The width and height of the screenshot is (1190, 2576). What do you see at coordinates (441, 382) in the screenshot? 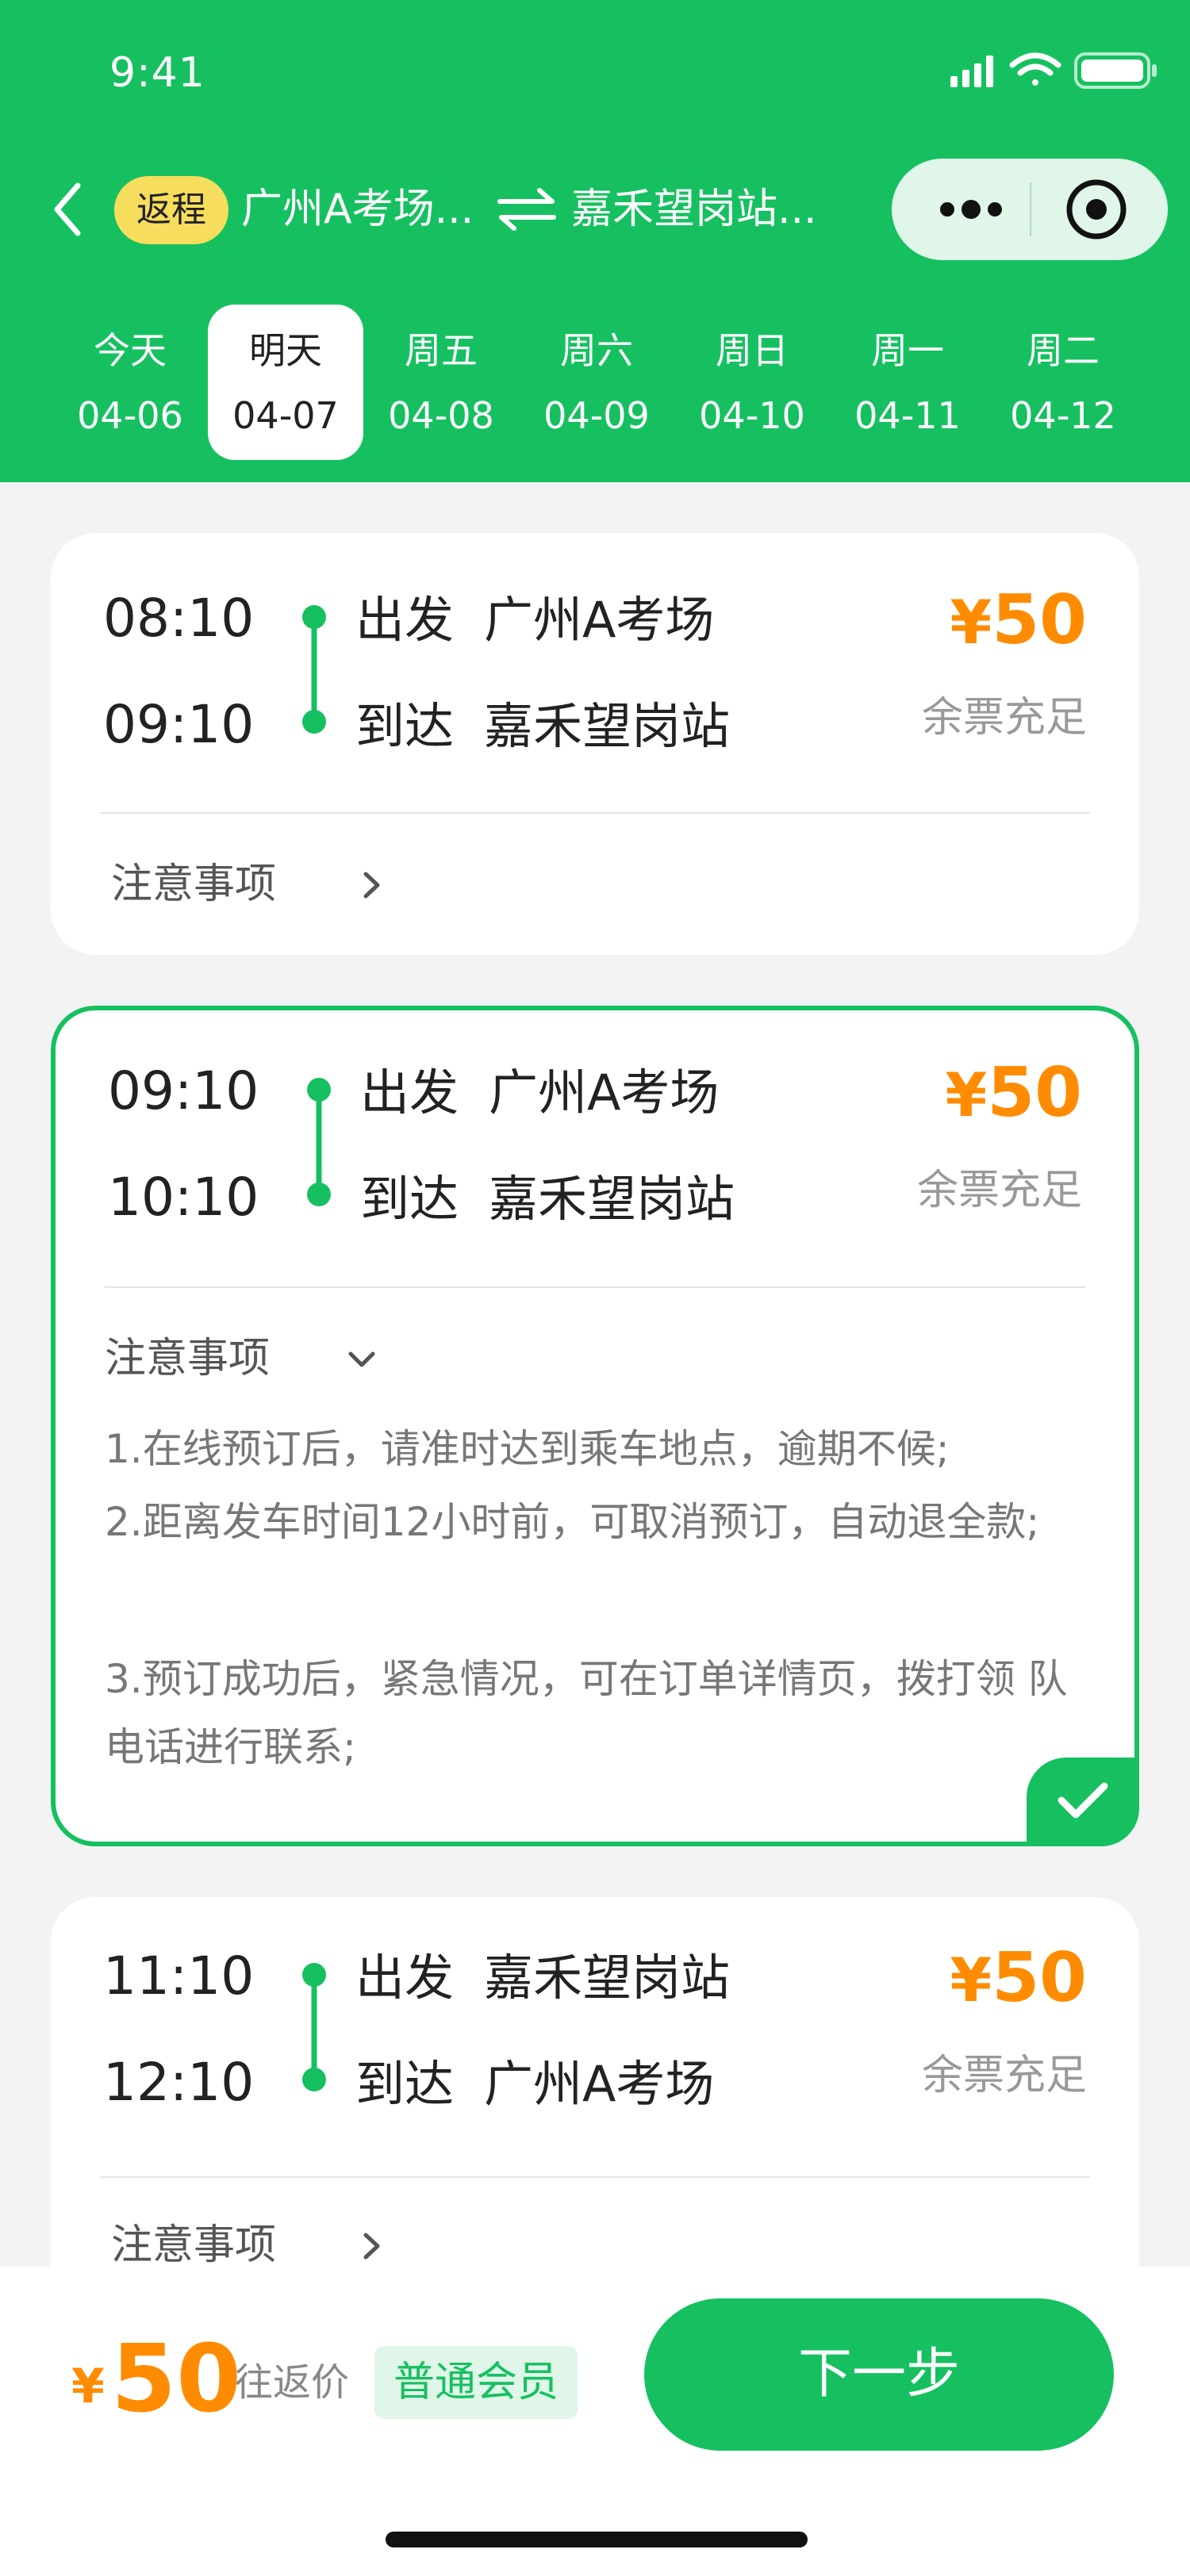
I see `date-tab-2: 周五 04-08` at bounding box center [441, 382].